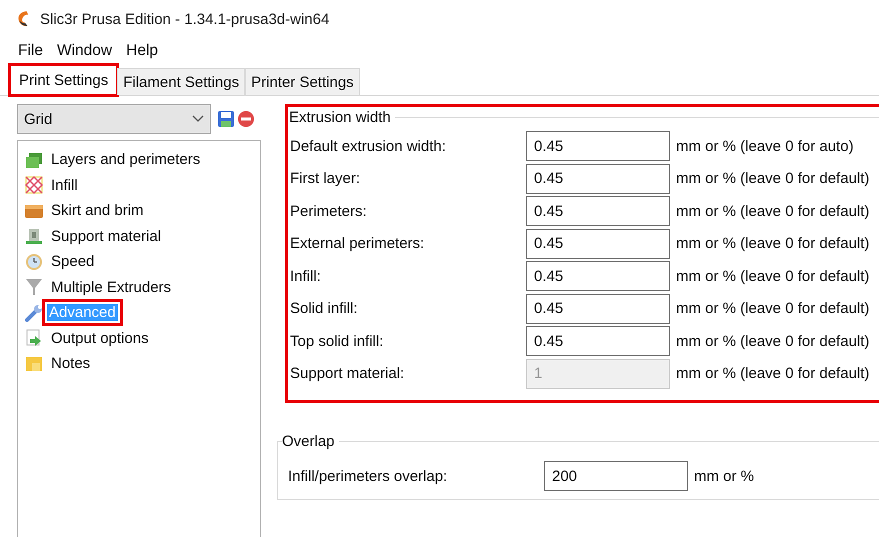 The image size is (879, 537). I want to click on tab: Printer Settings, so click(302, 81).